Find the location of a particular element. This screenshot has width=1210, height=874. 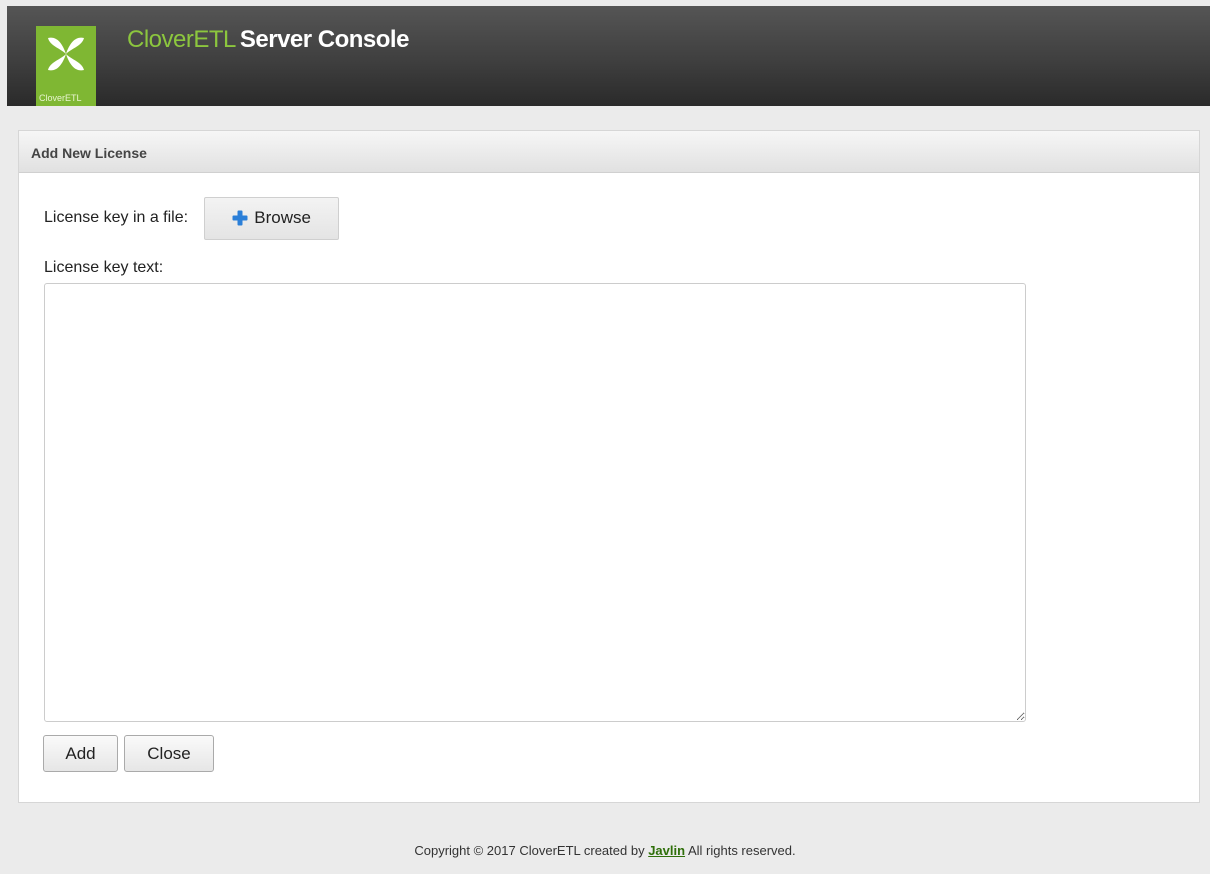

app-title-clover: CloverETL is located at coordinates (181, 39).